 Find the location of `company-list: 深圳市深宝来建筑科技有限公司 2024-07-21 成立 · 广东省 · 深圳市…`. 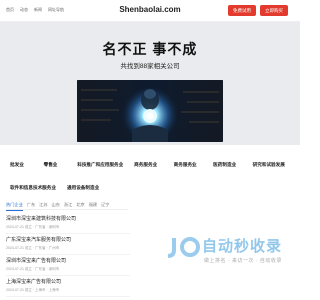

company-list: 深圳市深宝来建筑科技有限公司 2024-07-21 成立 · 广东省 · 深圳市… is located at coordinates (68, 255).